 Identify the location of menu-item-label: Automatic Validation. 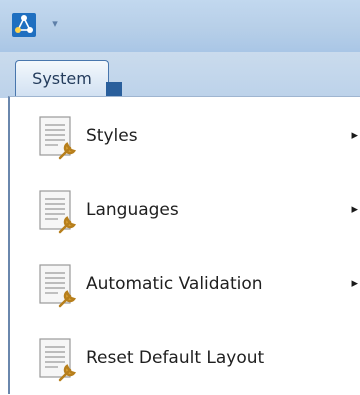
(174, 284).